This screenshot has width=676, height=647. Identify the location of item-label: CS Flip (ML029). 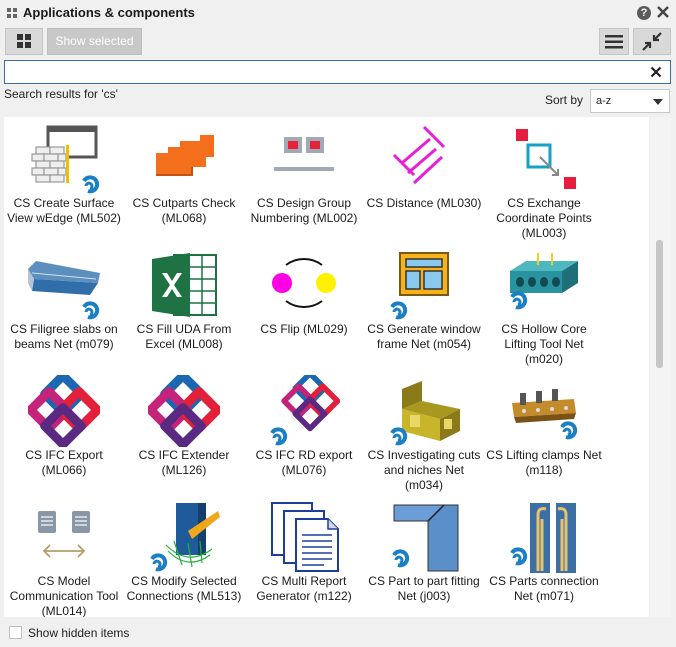
(304, 329).